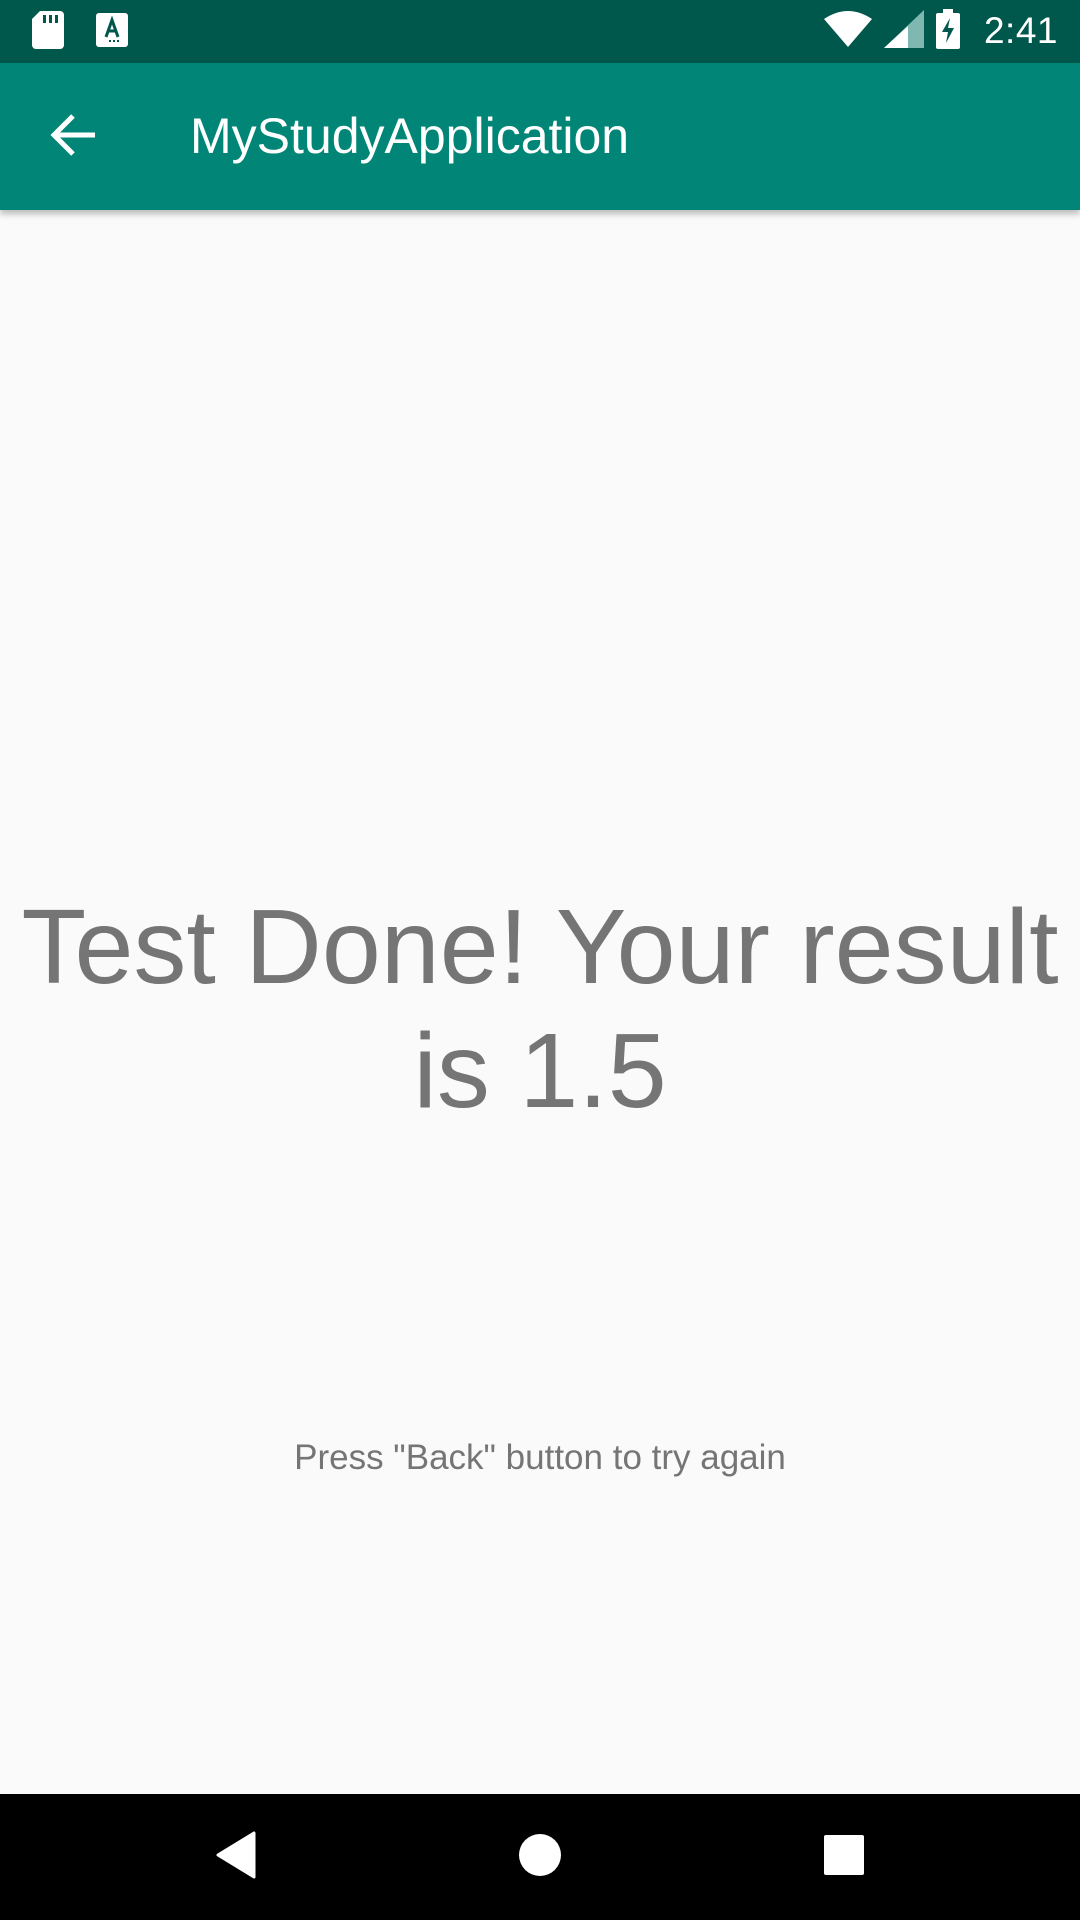  I want to click on status-bar: 2:41, so click(540, 31).